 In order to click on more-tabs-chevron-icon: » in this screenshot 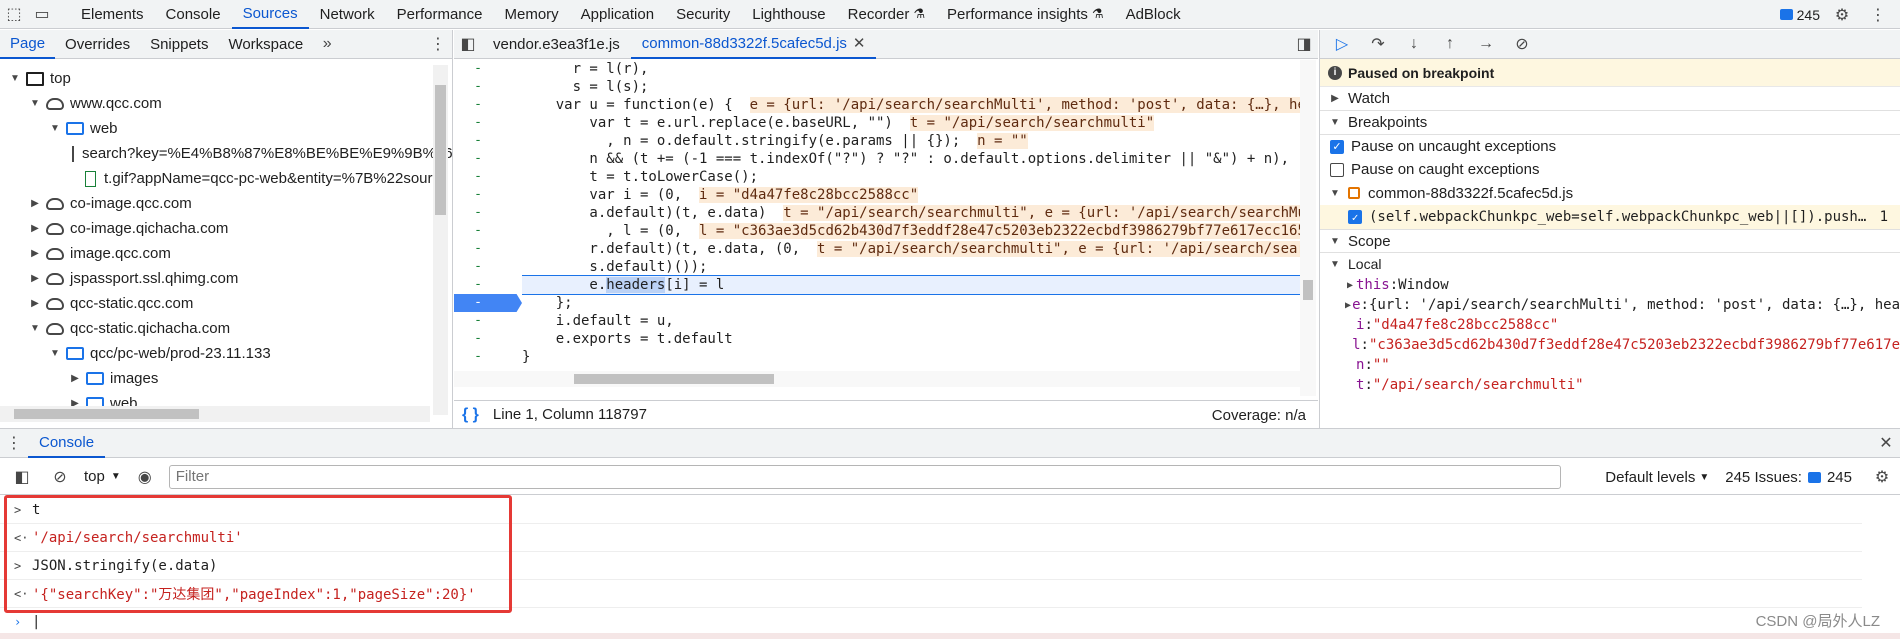, I will do `click(327, 44)`.